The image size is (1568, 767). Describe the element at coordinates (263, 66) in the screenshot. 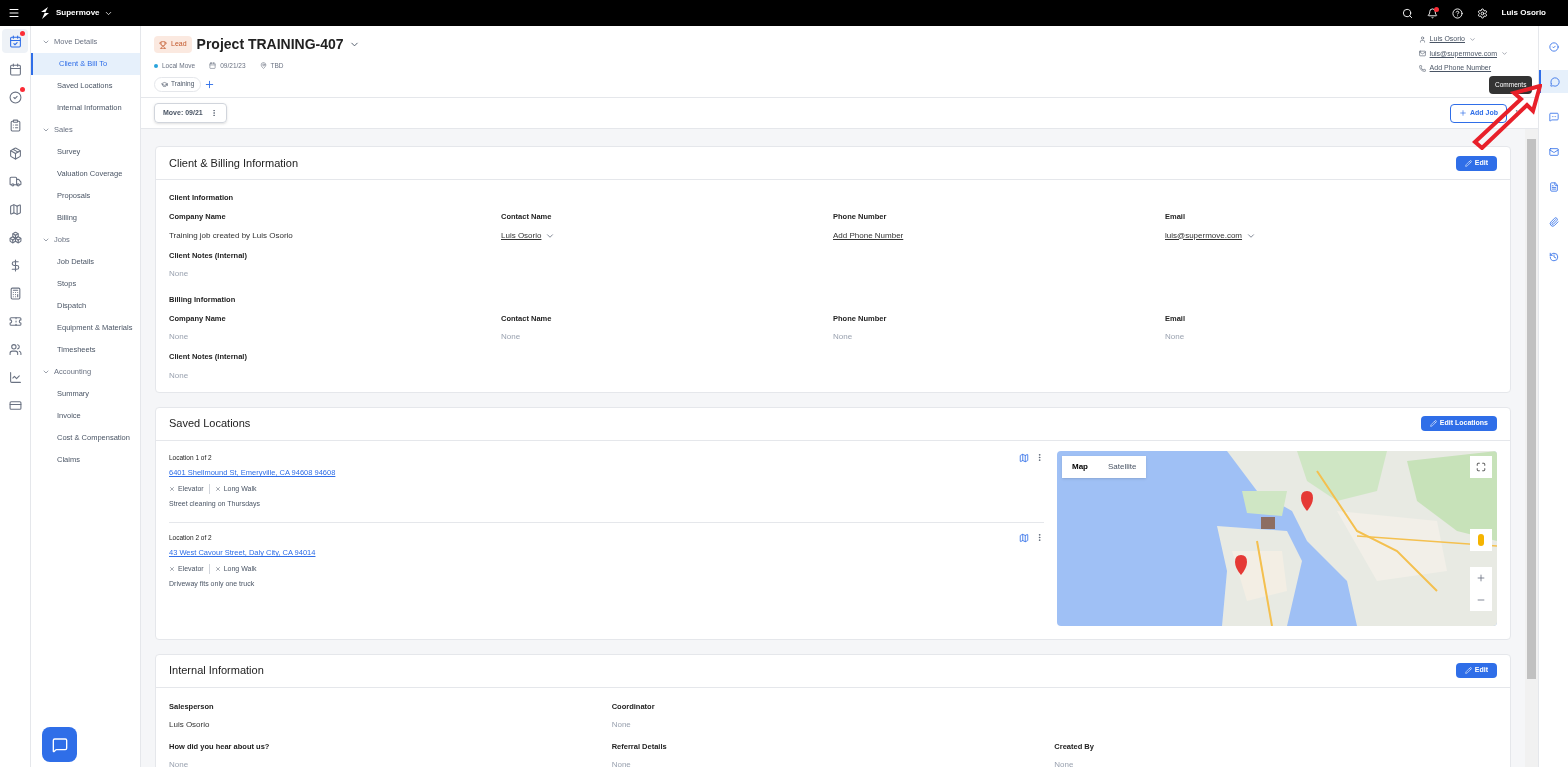

I see `pin-icon` at that location.